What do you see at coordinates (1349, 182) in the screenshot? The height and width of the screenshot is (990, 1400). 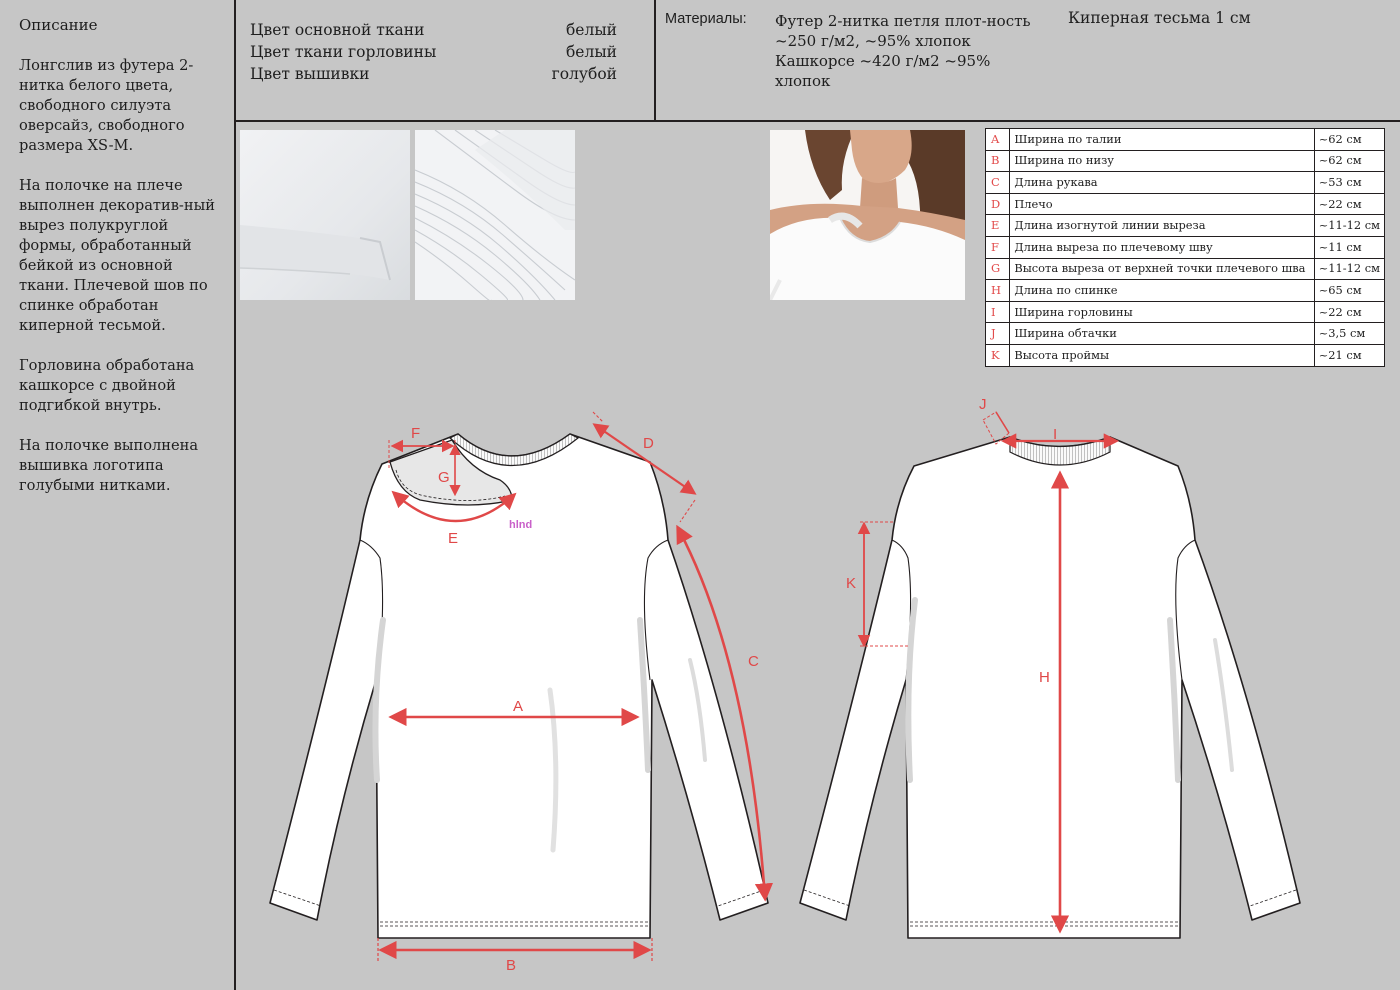 I see `measure-value: ~53 см` at bounding box center [1349, 182].